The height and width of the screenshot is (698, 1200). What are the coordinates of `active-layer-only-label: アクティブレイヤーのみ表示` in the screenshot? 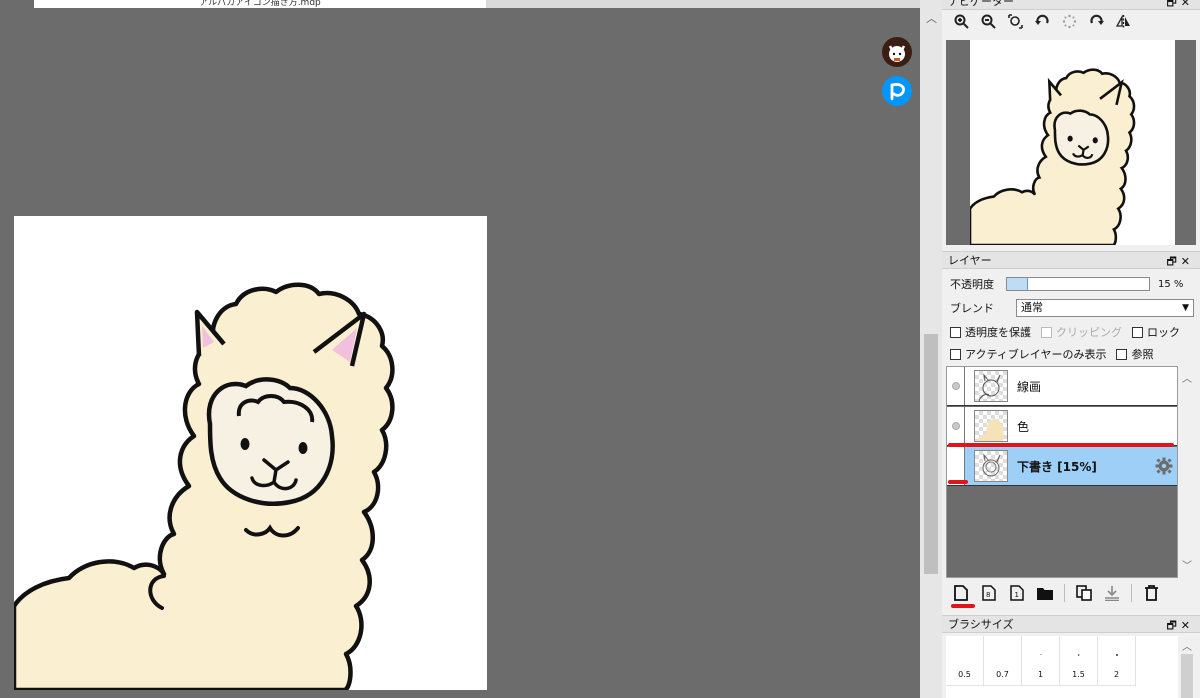 It's located at (1036, 354).